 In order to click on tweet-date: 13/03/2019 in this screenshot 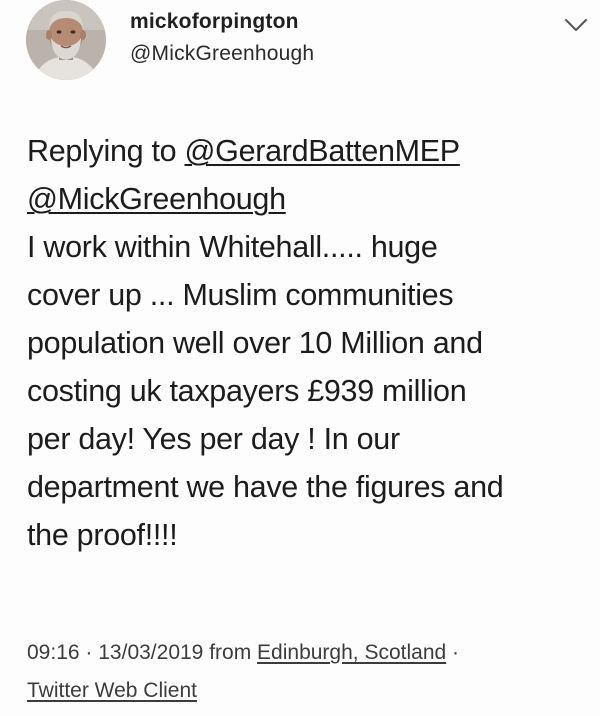, I will do `click(151, 652)`.